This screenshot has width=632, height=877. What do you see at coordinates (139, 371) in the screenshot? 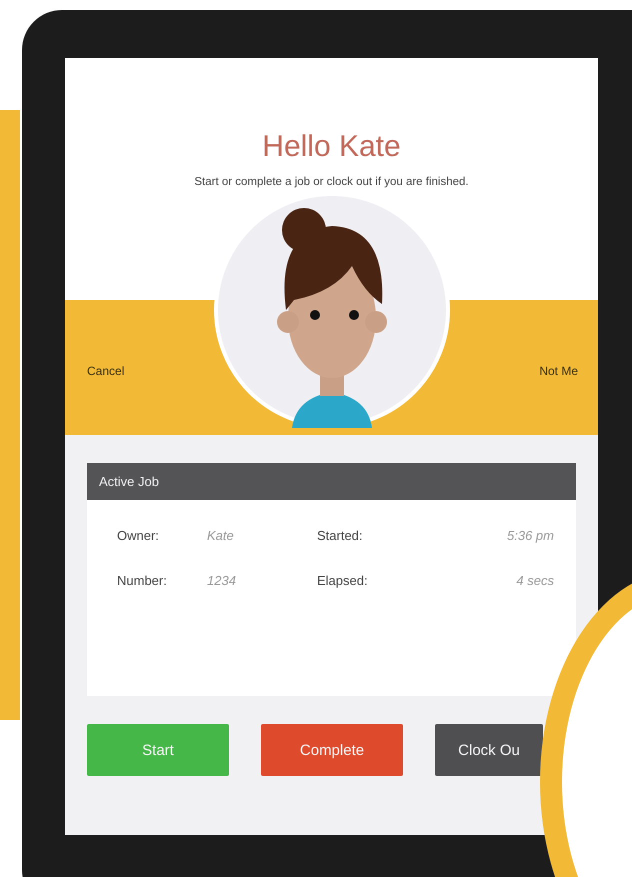
I see `cancel-link: Cancel` at bounding box center [139, 371].